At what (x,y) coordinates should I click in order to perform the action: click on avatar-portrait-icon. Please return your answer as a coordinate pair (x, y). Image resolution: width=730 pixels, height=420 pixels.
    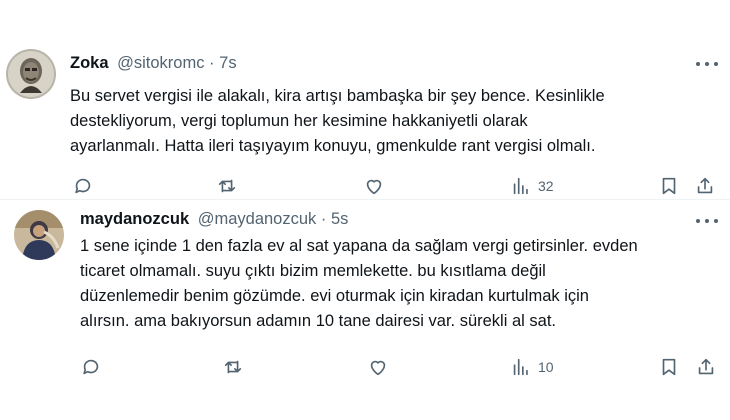
    Looking at the image, I should click on (31, 74).